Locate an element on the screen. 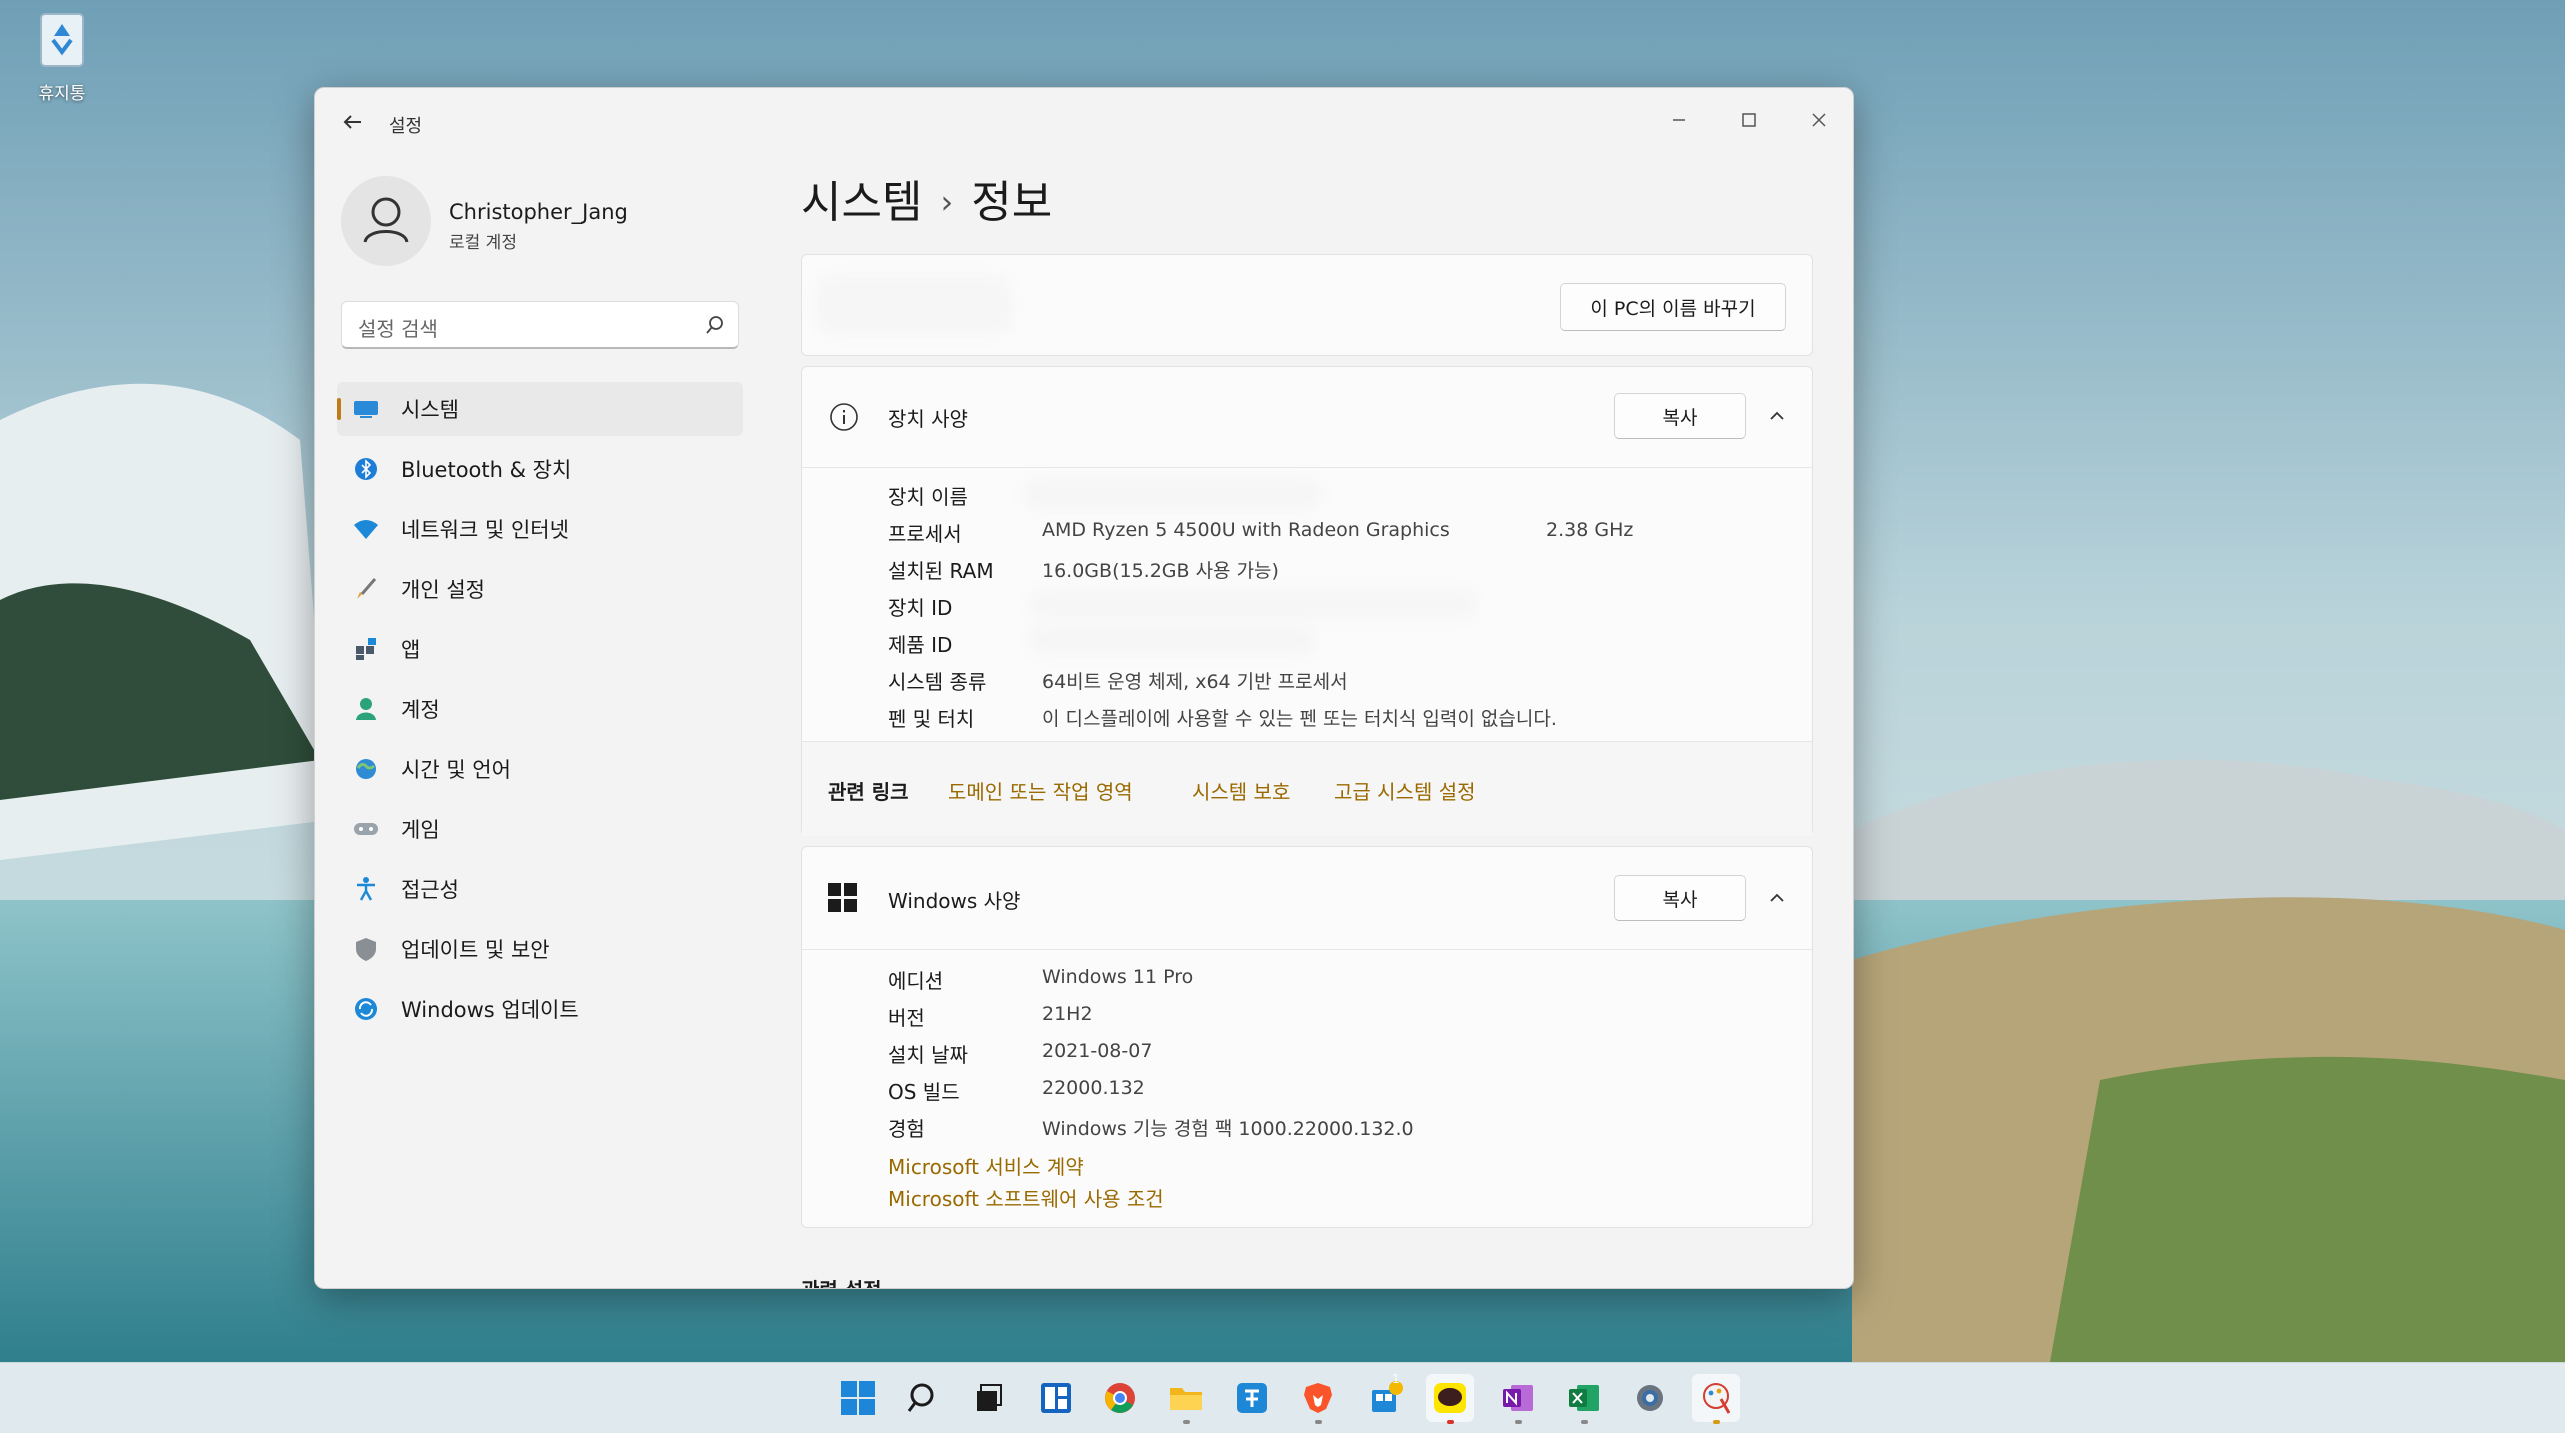  windows-specs-title: Windows 사양 is located at coordinates (954, 901).